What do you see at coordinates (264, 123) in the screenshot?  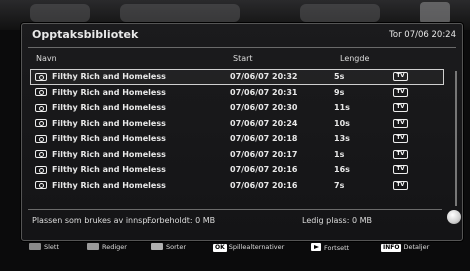 I see `recording-start: 07/06/07 20:24` at bounding box center [264, 123].